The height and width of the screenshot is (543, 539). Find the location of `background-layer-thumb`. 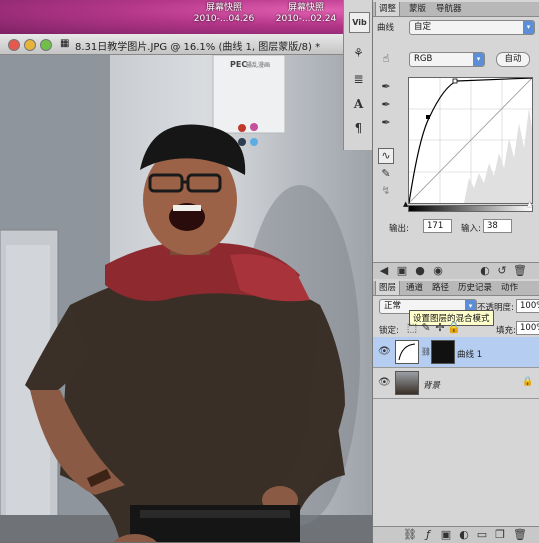

background-layer-thumb is located at coordinates (407, 383).